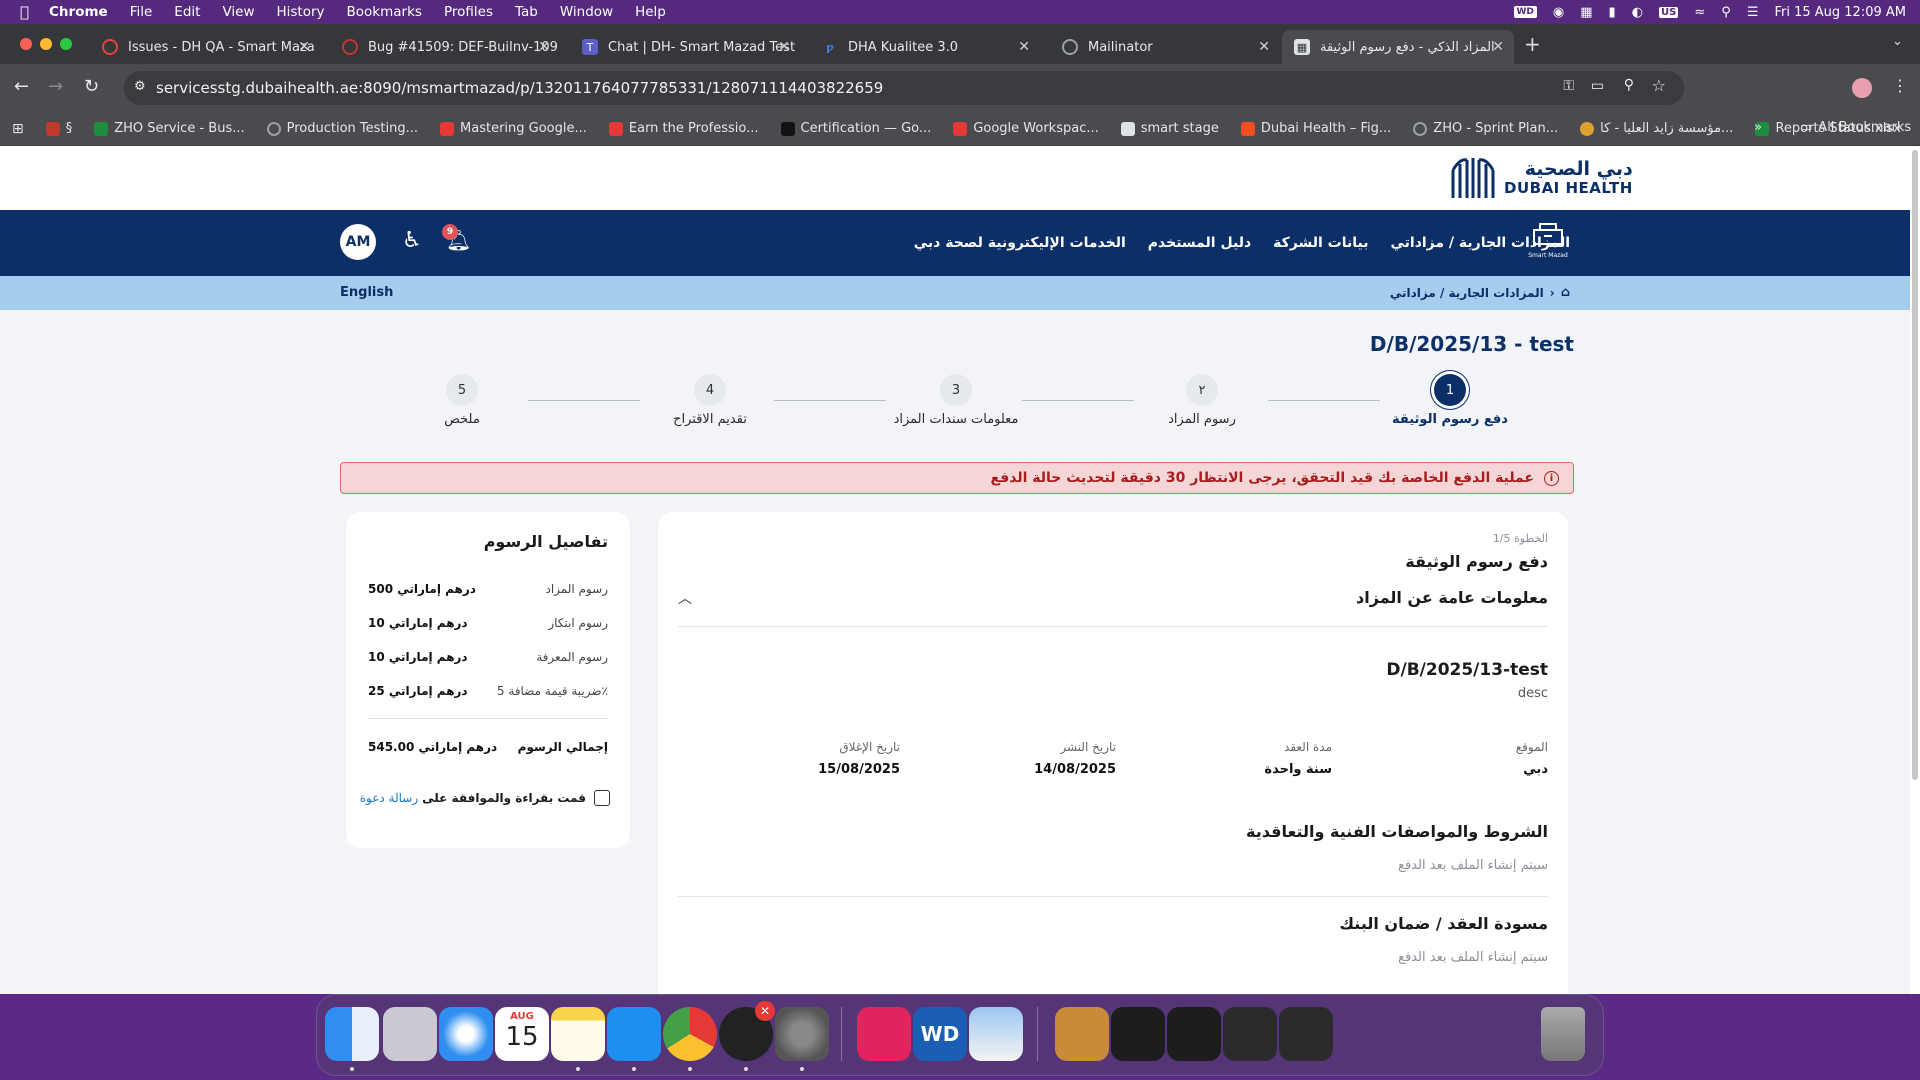 The height and width of the screenshot is (1080, 1920). What do you see at coordinates (1568, 86) in the screenshot?
I see `password-key-icon: ⚿` at bounding box center [1568, 86].